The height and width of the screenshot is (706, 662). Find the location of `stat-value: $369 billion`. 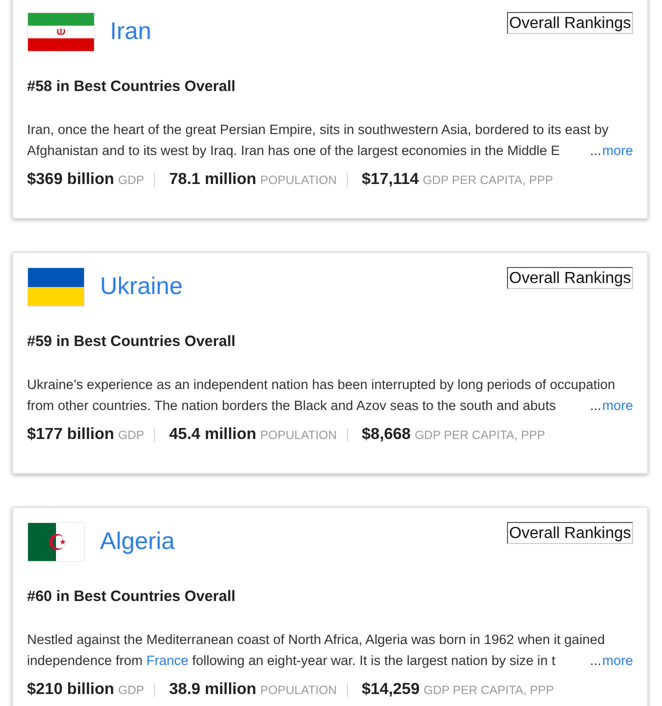

stat-value: $369 billion is located at coordinates (70, 180).